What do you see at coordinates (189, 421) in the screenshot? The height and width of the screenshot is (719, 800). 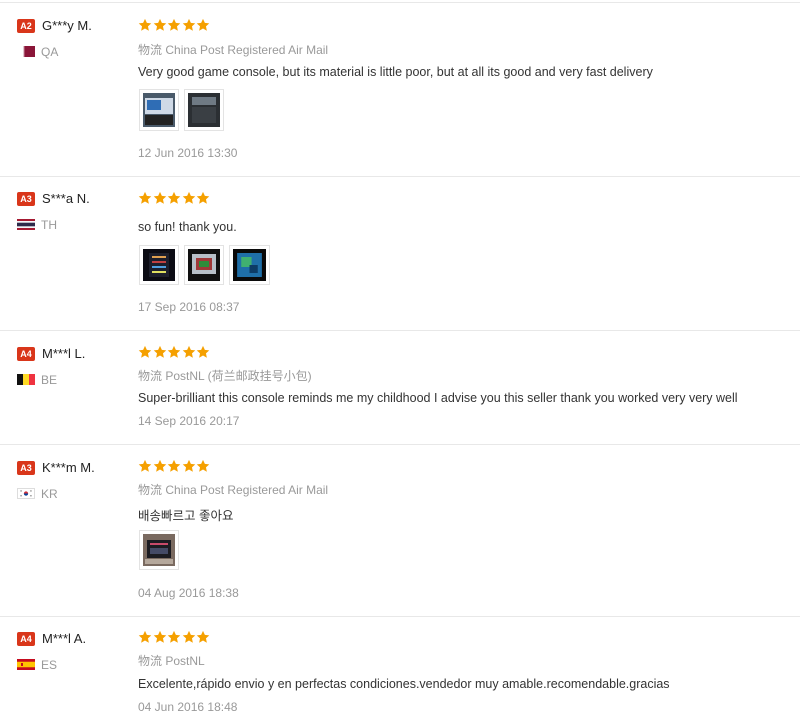 I see `review-date: 14 Sep 2016 20:17` at bounding box center [189, 421].